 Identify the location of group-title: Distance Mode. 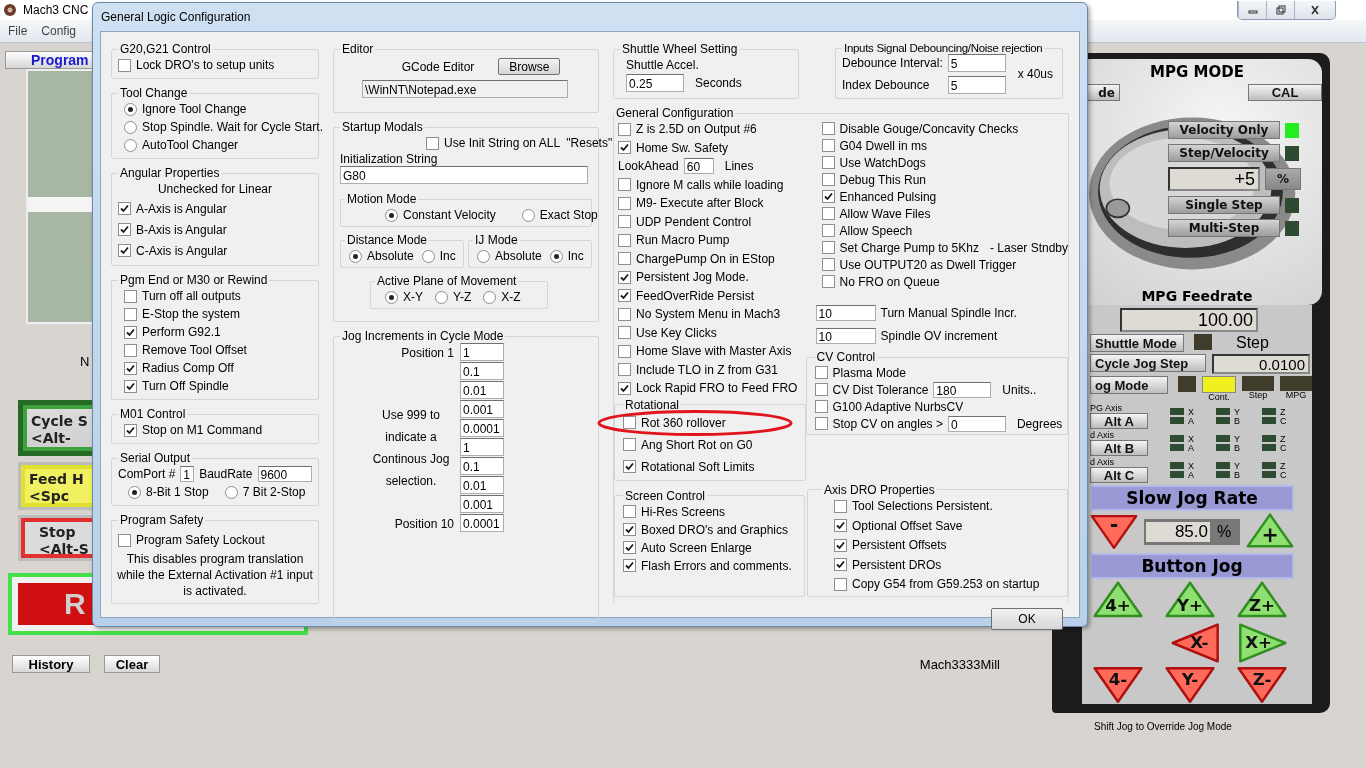
(387, 240).